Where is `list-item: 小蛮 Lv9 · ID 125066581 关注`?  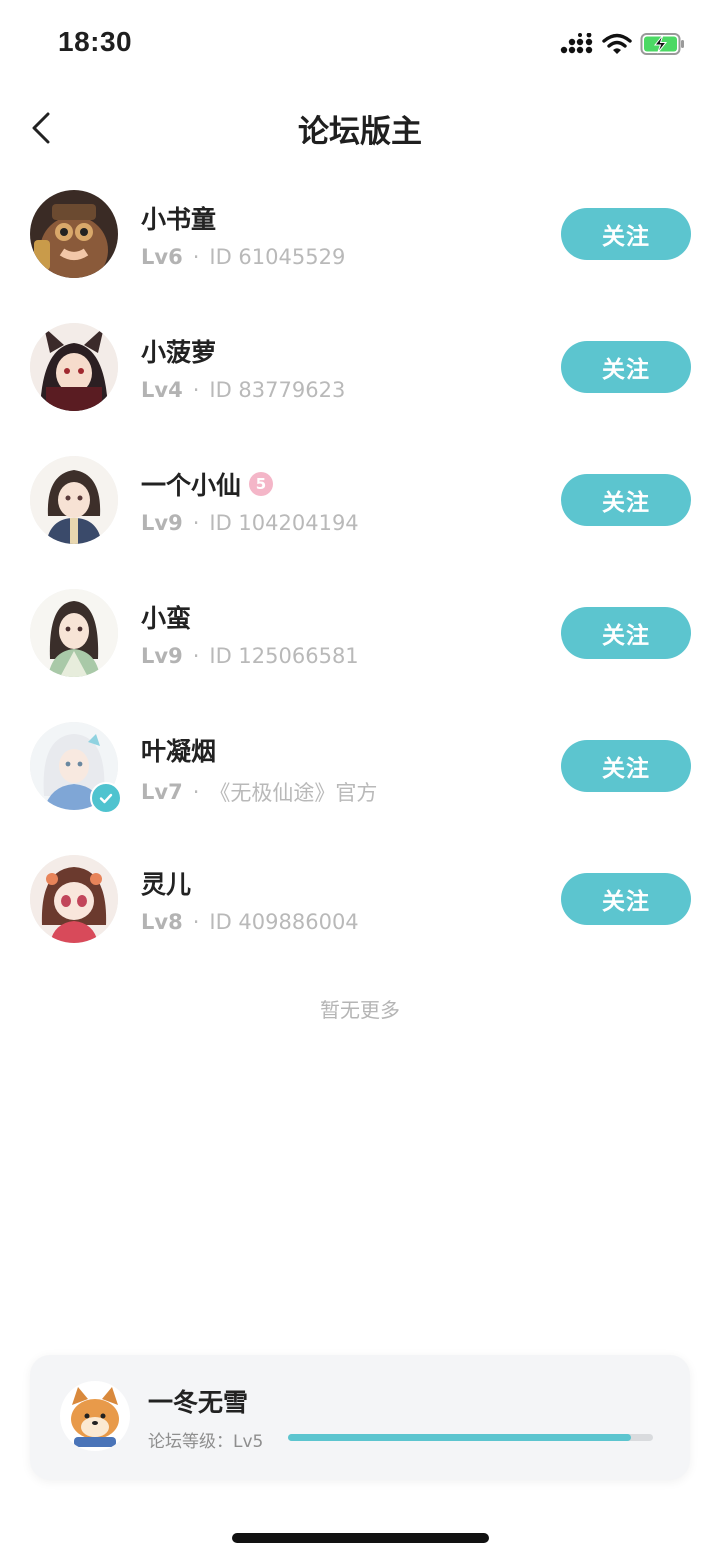
list-item: 小蛮 Lv9 · ID 125066581 关注 is located at coordinates (360, 633).